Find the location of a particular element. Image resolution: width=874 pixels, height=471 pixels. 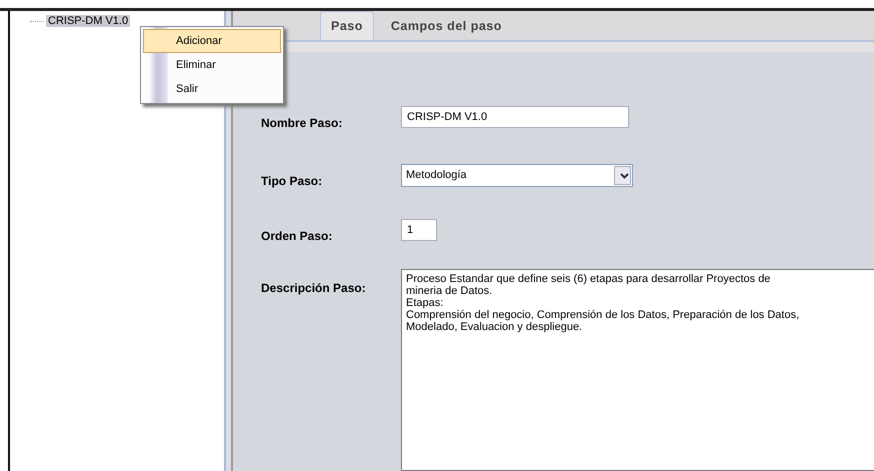

chevron-down-icon is located at coordinates (624, 175).